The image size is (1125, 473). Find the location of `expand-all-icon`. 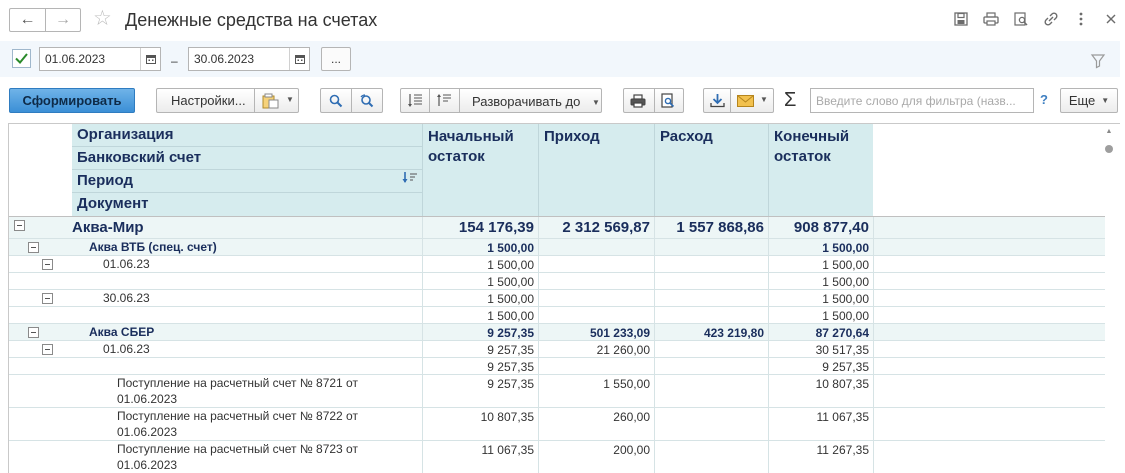

expand-all-icon is located at coordinates (415, 102).